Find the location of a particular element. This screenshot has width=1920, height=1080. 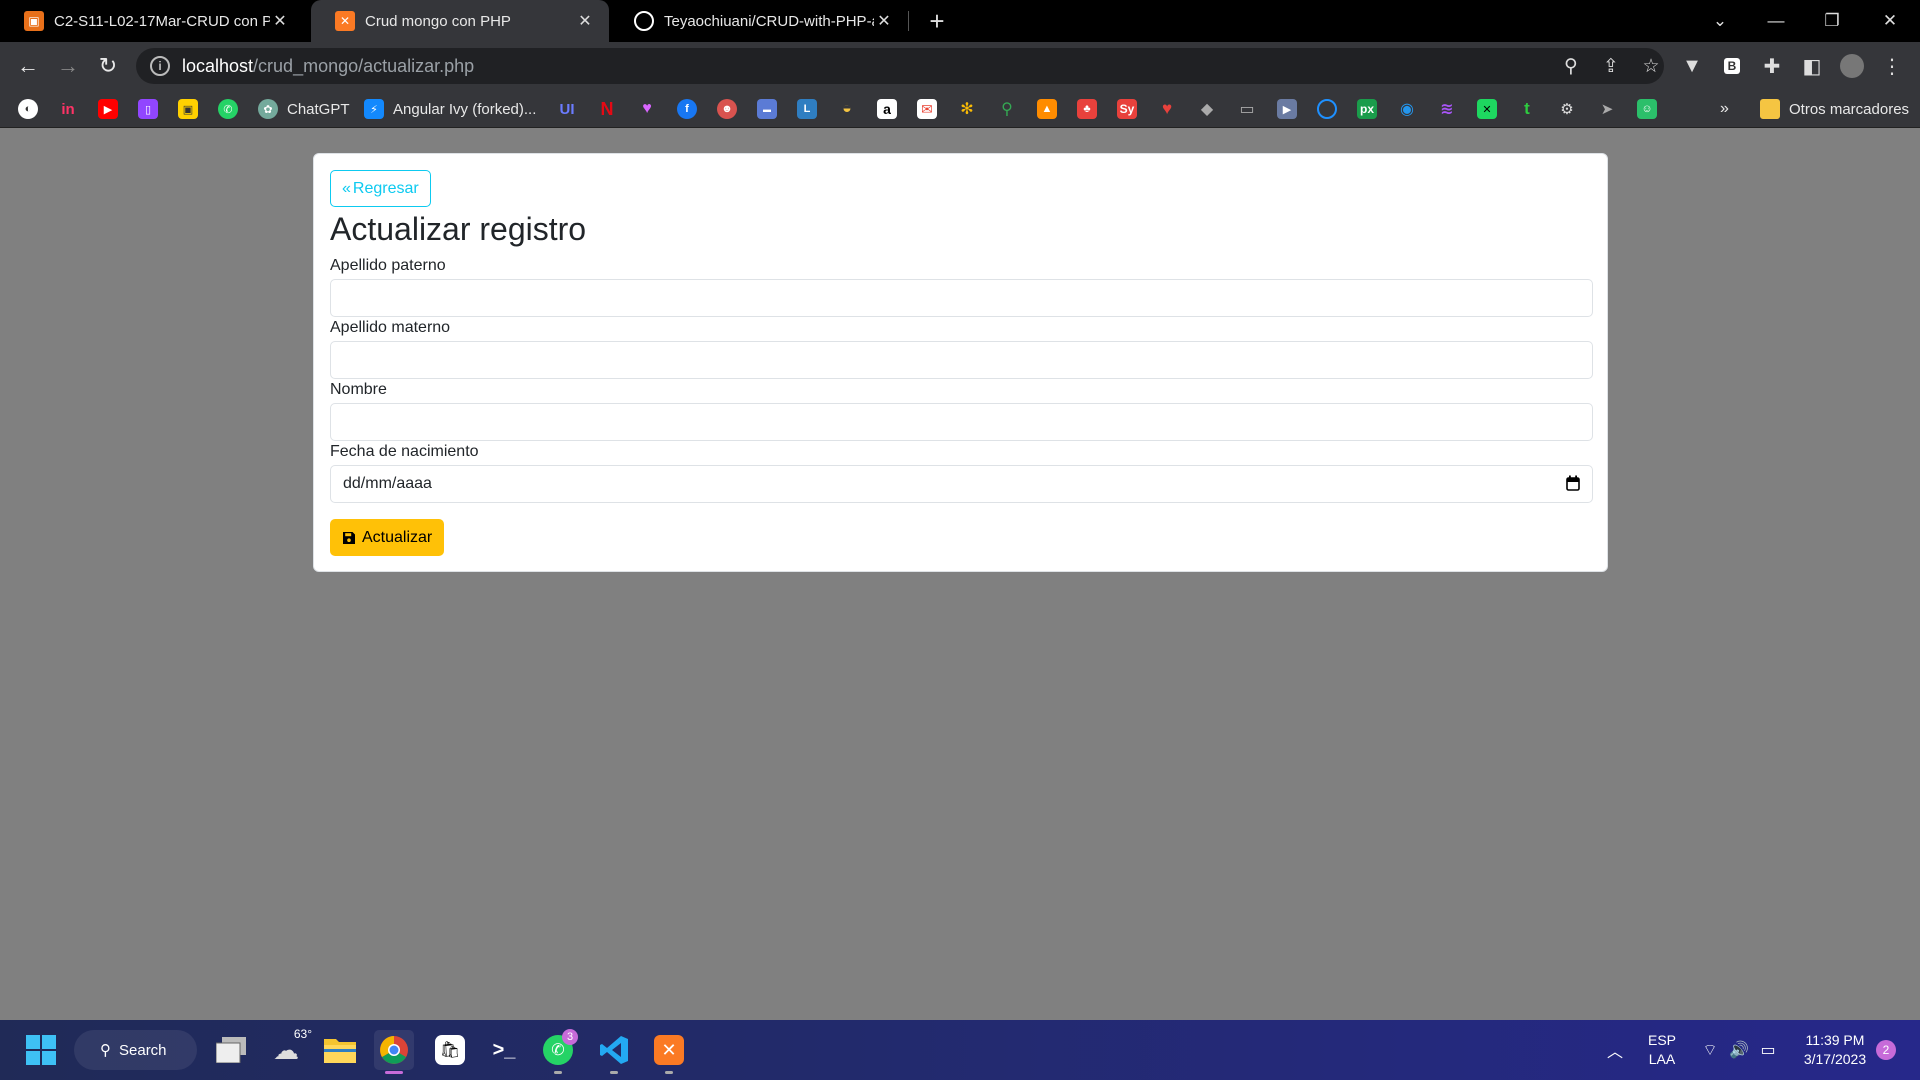

robot-icon: ☺ is located at coordinates (1647, 109).